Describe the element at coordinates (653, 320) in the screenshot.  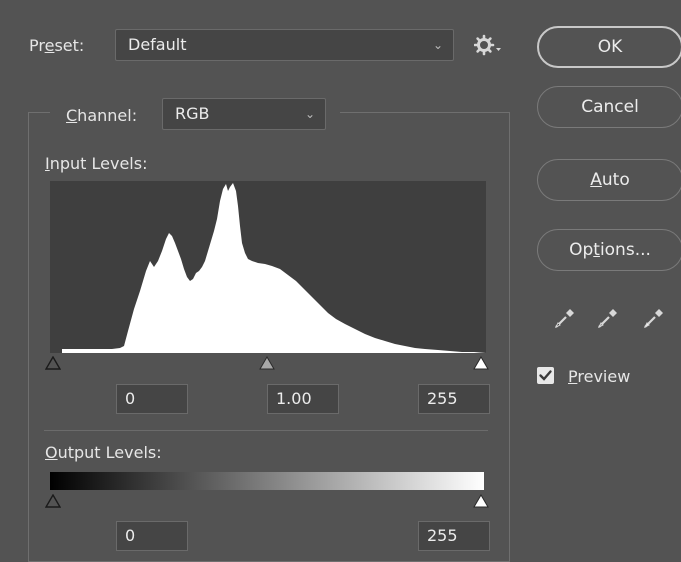
I see `white-point-eyedropper-icon` at that location.